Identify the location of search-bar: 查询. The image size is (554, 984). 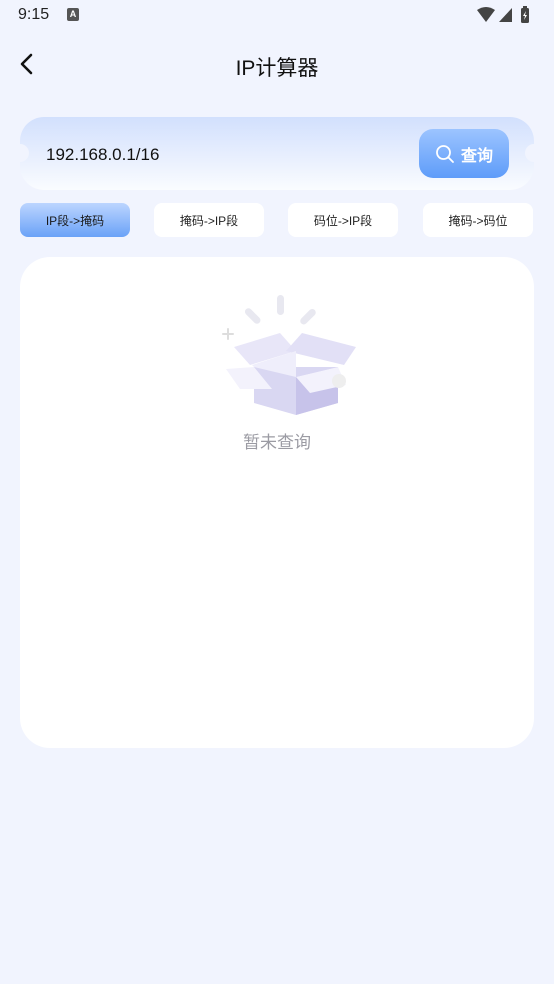
(277, 153).